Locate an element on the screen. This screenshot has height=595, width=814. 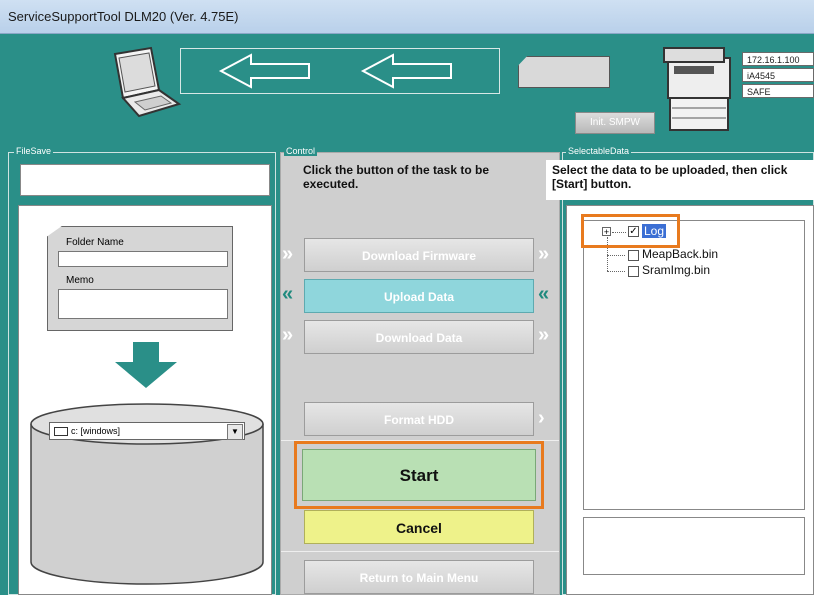
init-smpw-button: Init. SMPW is located at coordinates (615, 123).